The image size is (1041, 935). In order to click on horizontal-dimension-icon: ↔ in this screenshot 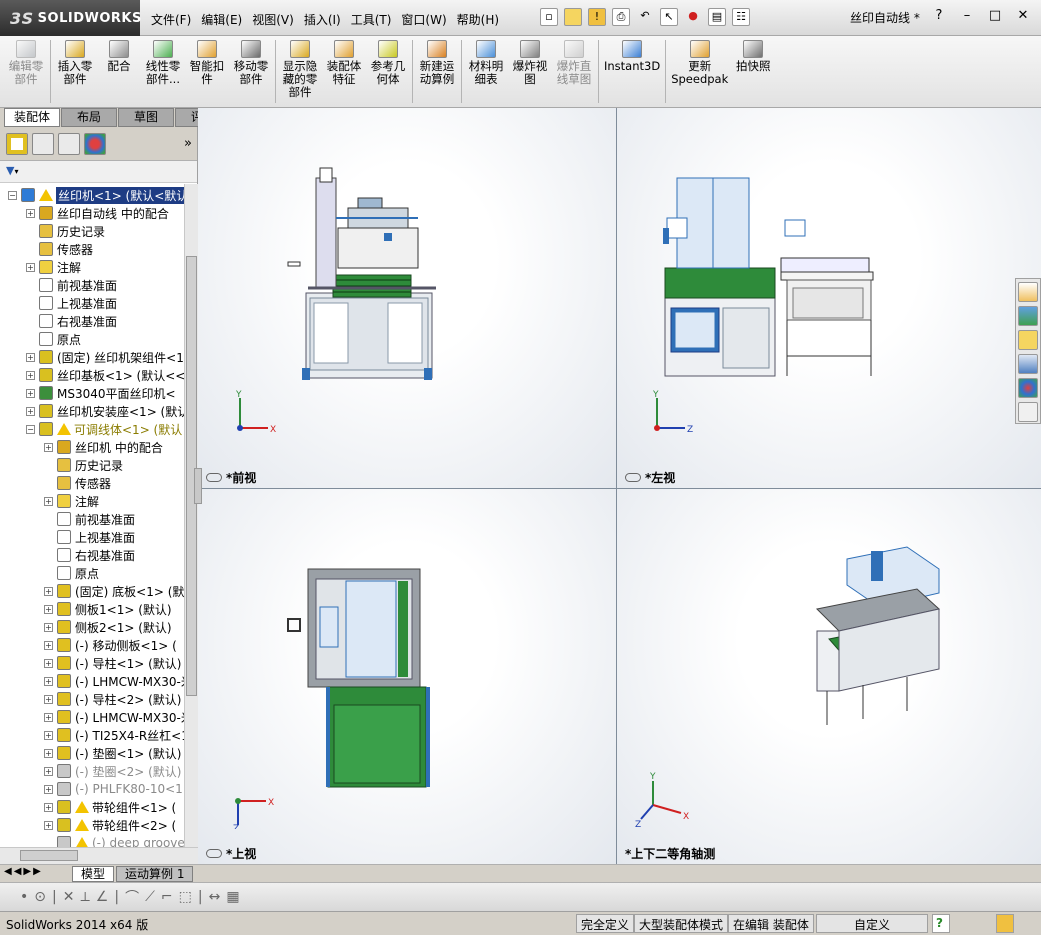, I will do `click(215, 897)`.